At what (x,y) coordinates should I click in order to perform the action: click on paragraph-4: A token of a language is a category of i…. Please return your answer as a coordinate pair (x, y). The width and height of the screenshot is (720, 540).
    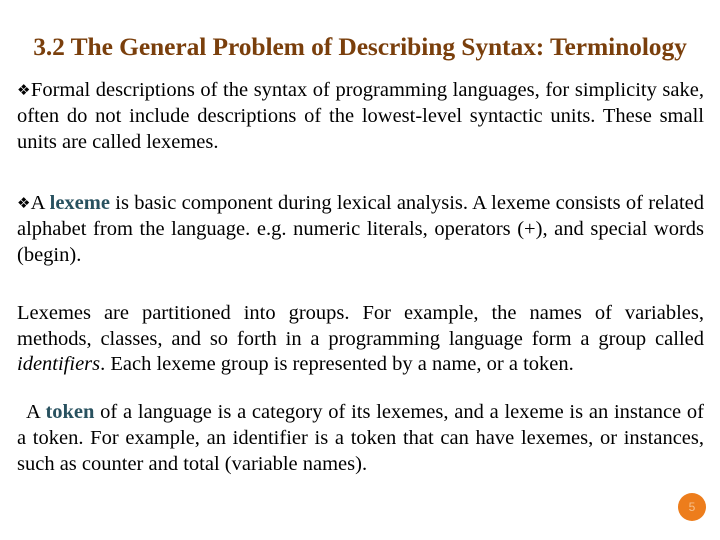
    Looking at the image, I should click on (360, 438).